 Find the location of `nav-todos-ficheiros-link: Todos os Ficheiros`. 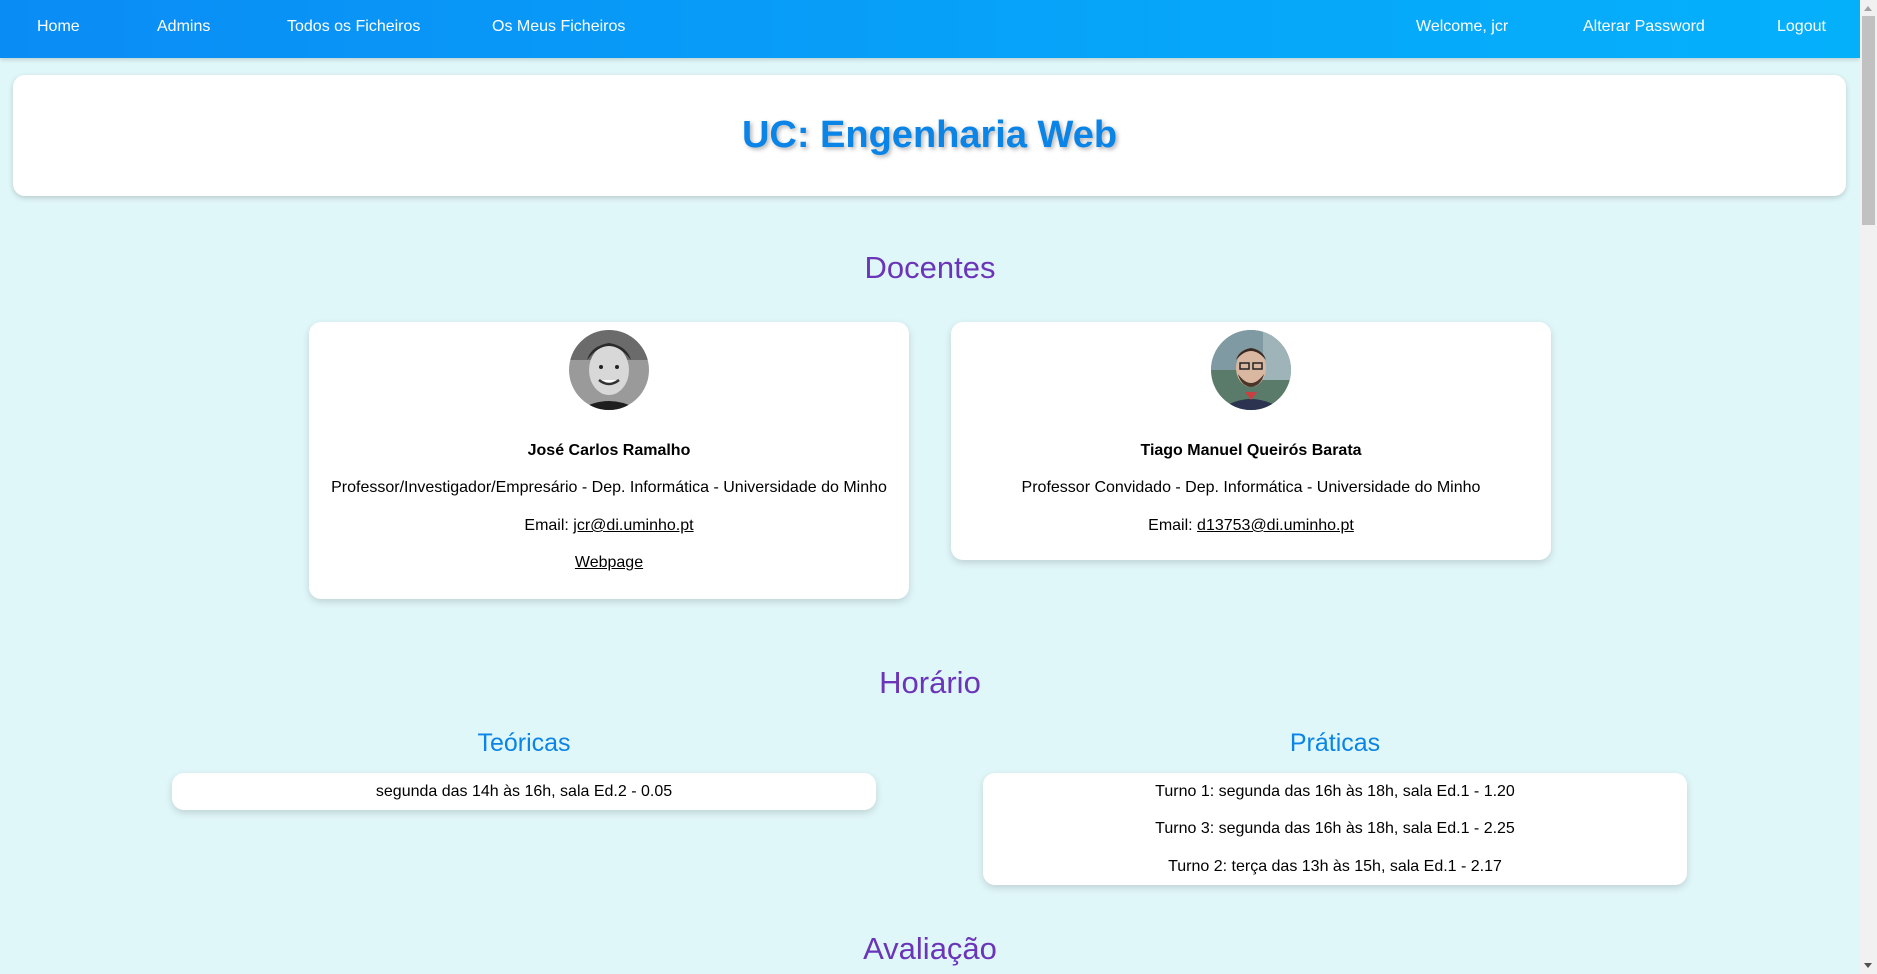

nav-todos-ficheiros-link: Todos os Ficheiros is located at coordinates (353, 26).